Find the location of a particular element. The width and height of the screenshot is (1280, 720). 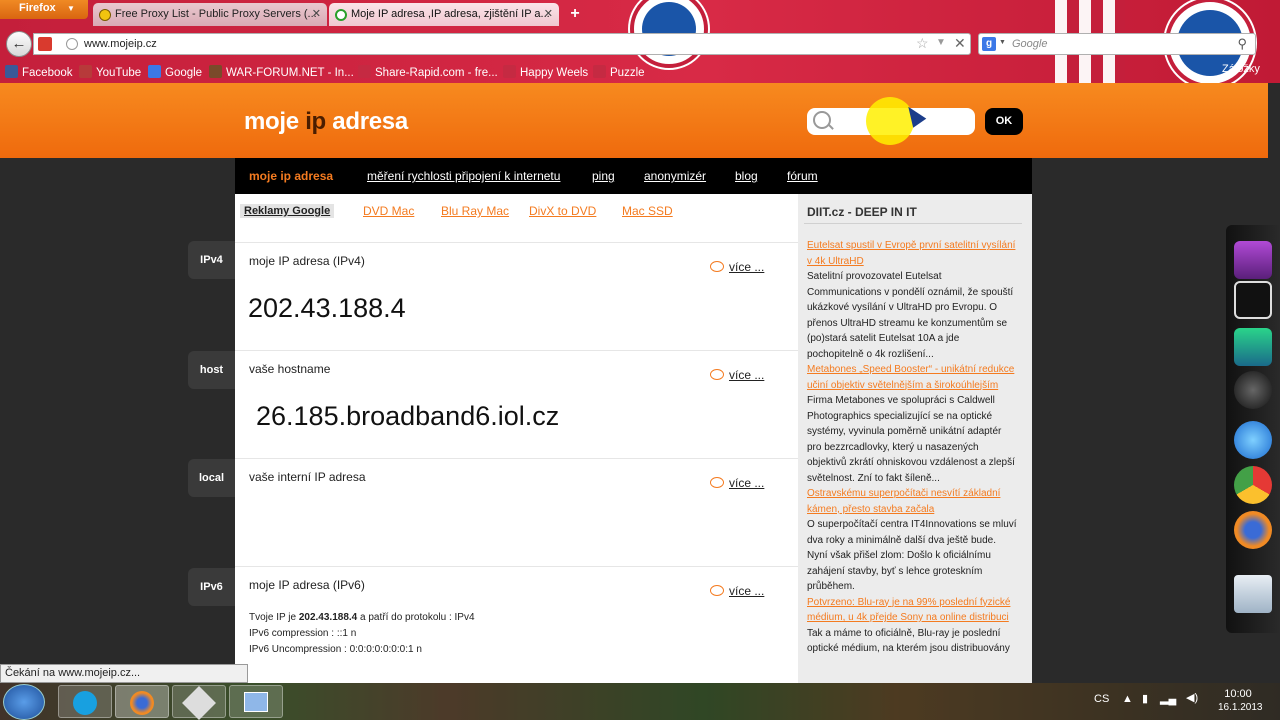

screen-app-icon is located at coordinates (1253, 347).